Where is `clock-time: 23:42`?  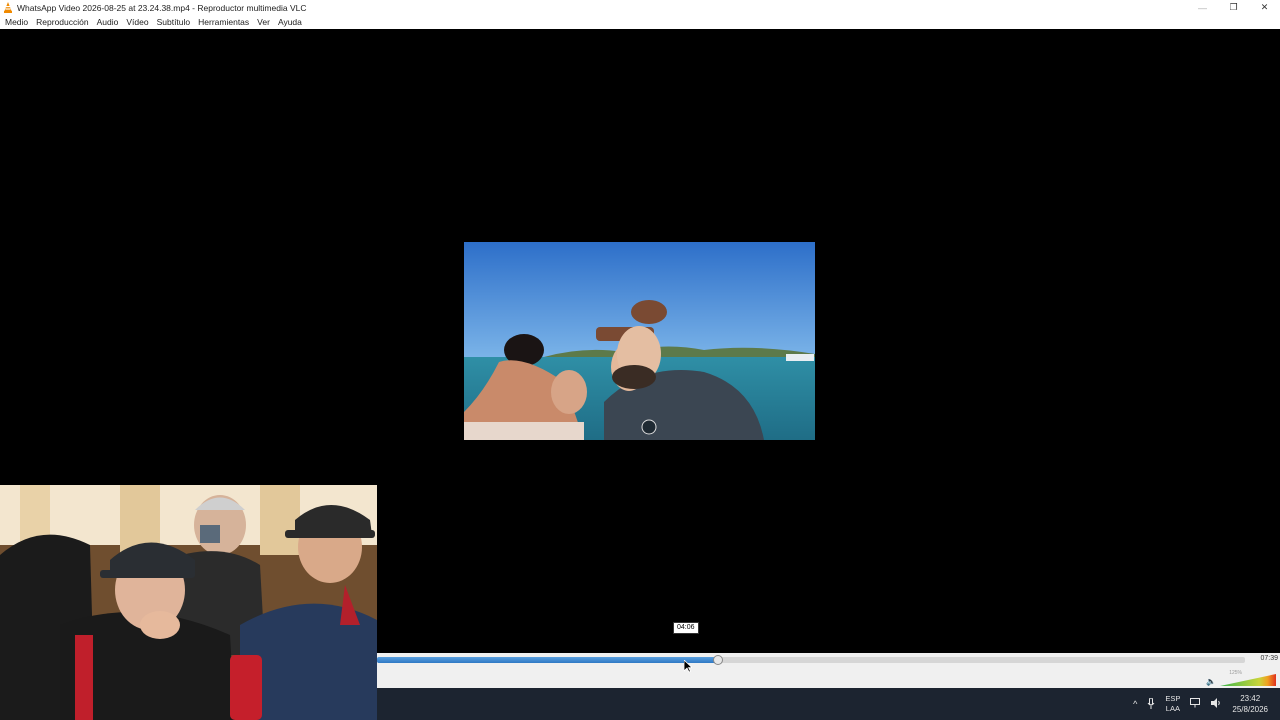 clock-time: 23:42 is located at coordinates (1250, 698).